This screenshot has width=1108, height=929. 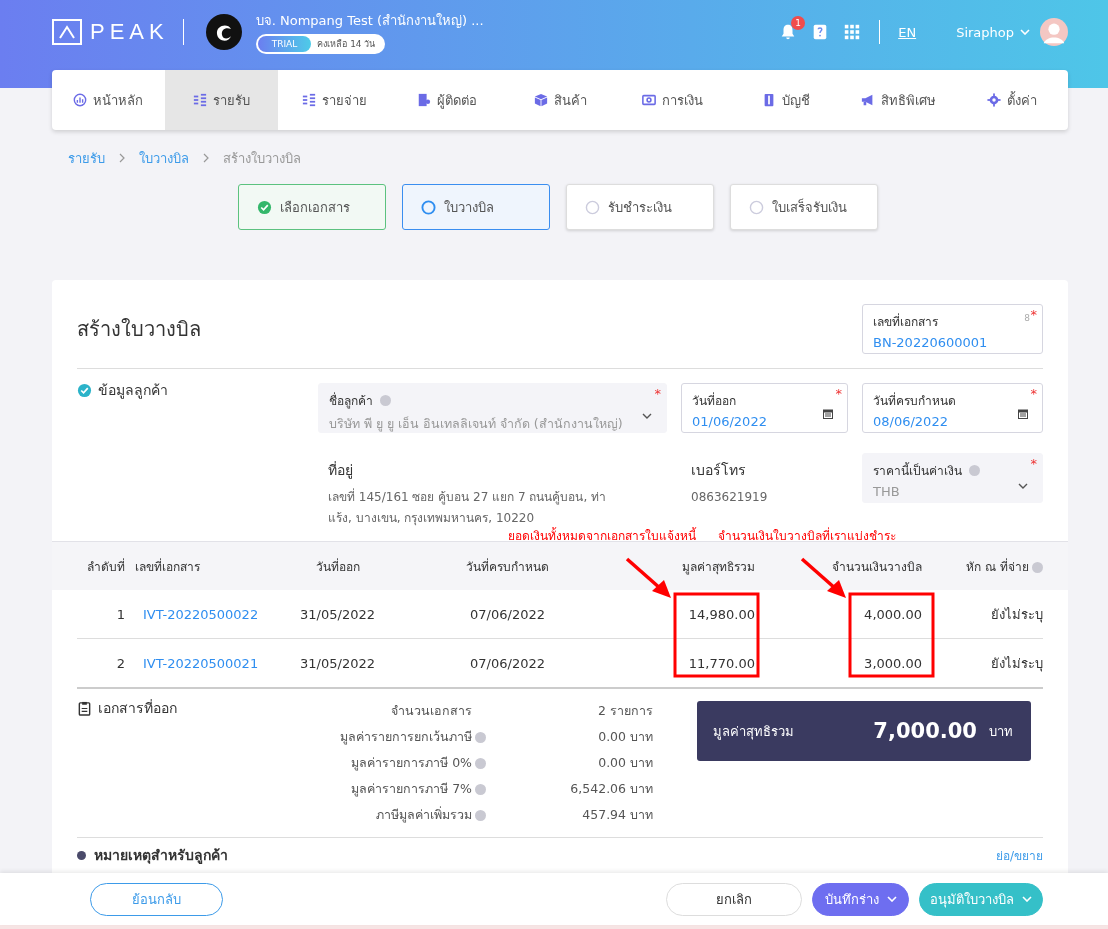 I want to click on trial-badge: TRIAL คงเหลือ 14 วัน, so click(x=320, y=44).